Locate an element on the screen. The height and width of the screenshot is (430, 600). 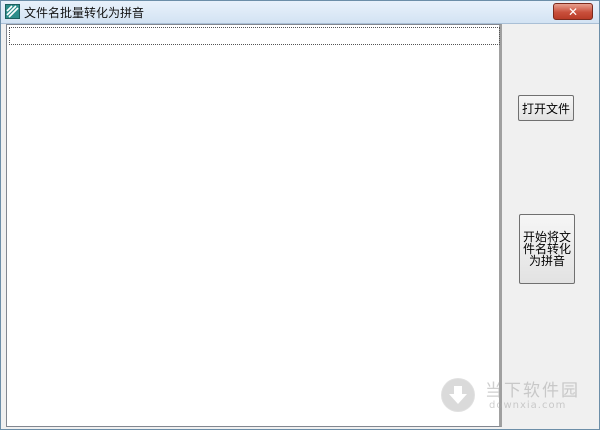
focused-list-row is located at coordinates (254, 36).